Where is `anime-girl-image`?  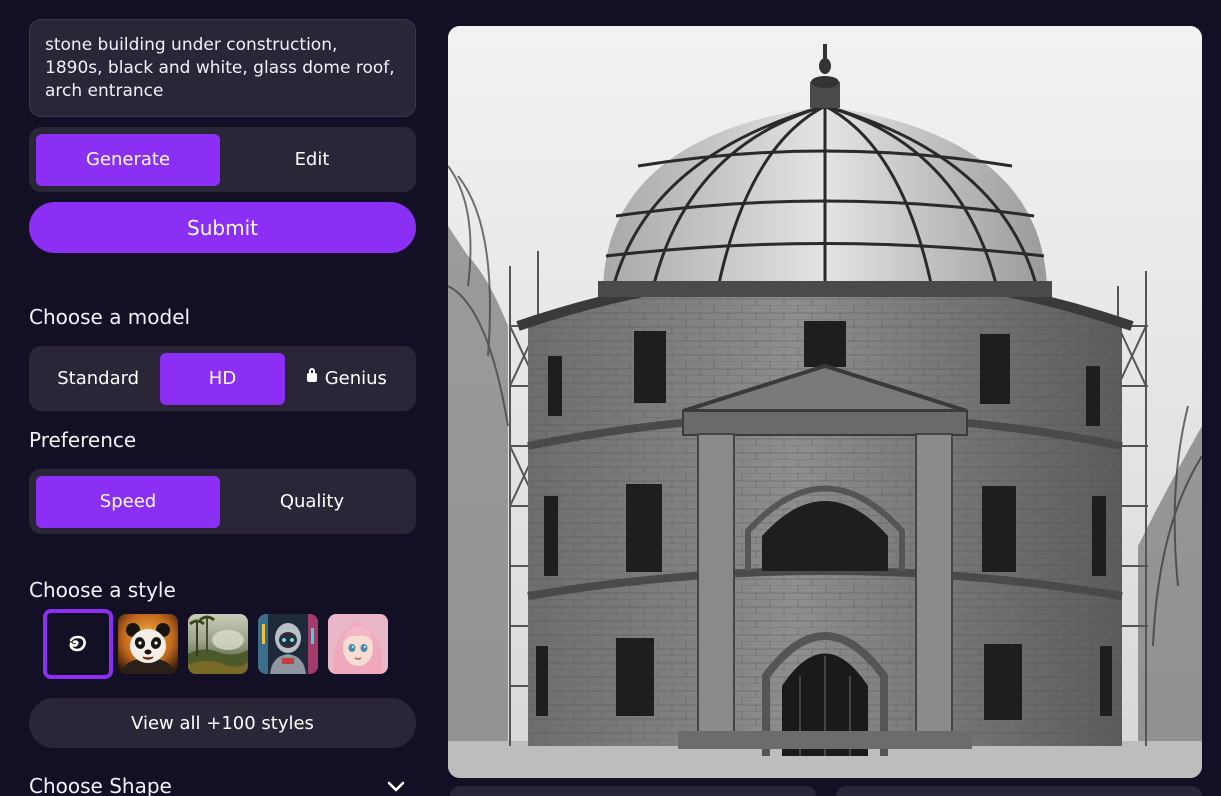
anime-girl-image is located at coordinates (358, 644).